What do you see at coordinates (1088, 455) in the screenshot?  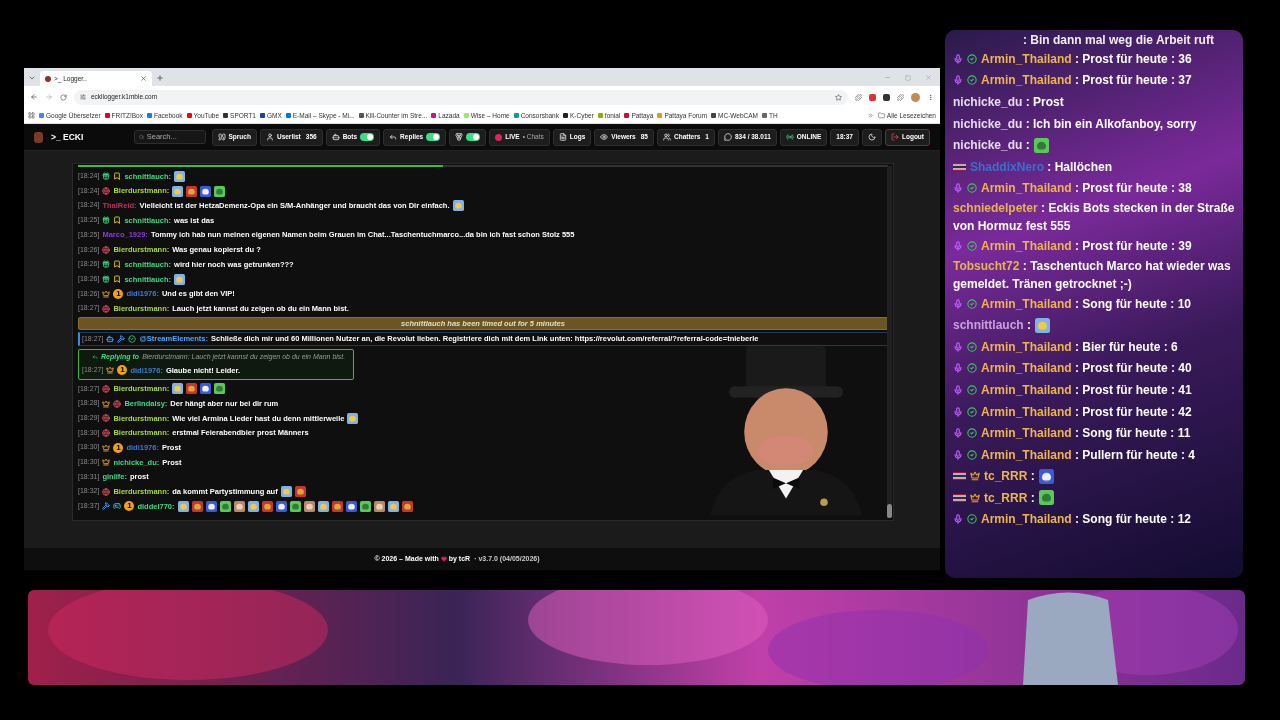 I see `chat-message: Armin_Thailand : Pullern für heute : 4` at bounding box center [1088, 455].